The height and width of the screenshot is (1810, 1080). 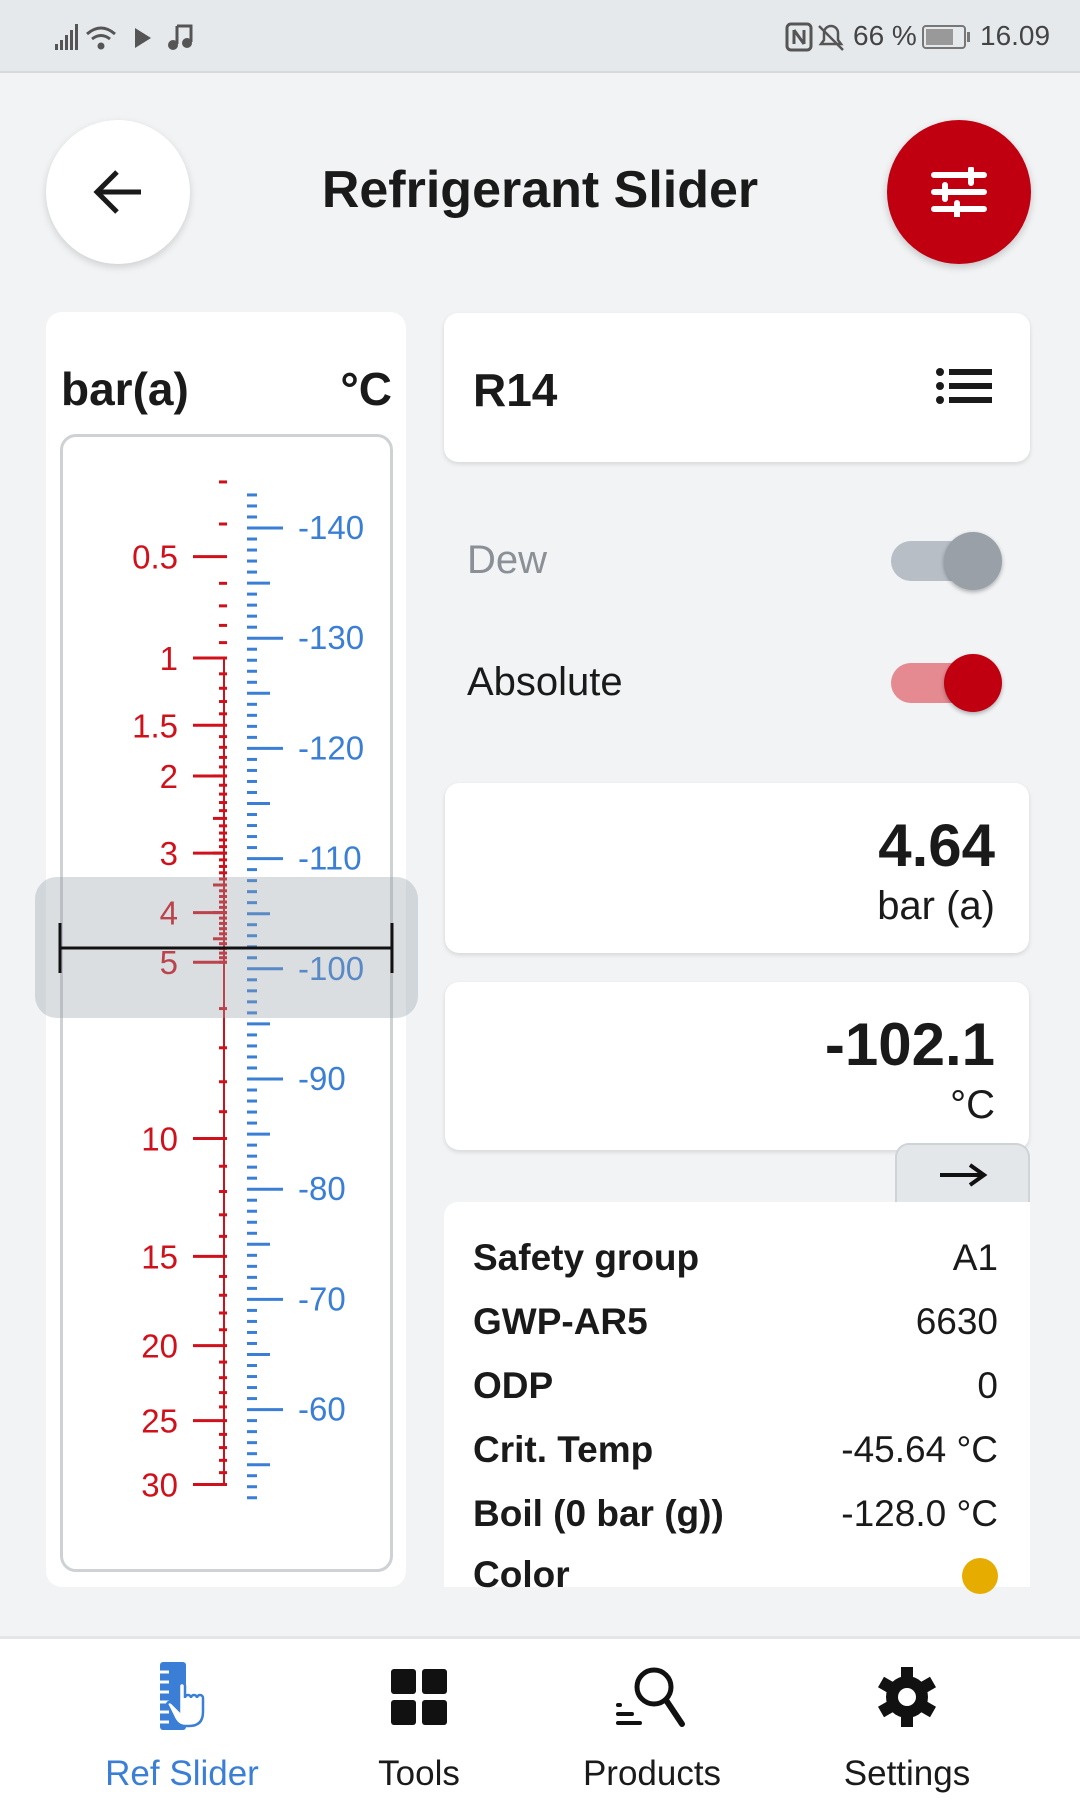 I want to click on pressure-label: 10, so click(x=159, y=1139).